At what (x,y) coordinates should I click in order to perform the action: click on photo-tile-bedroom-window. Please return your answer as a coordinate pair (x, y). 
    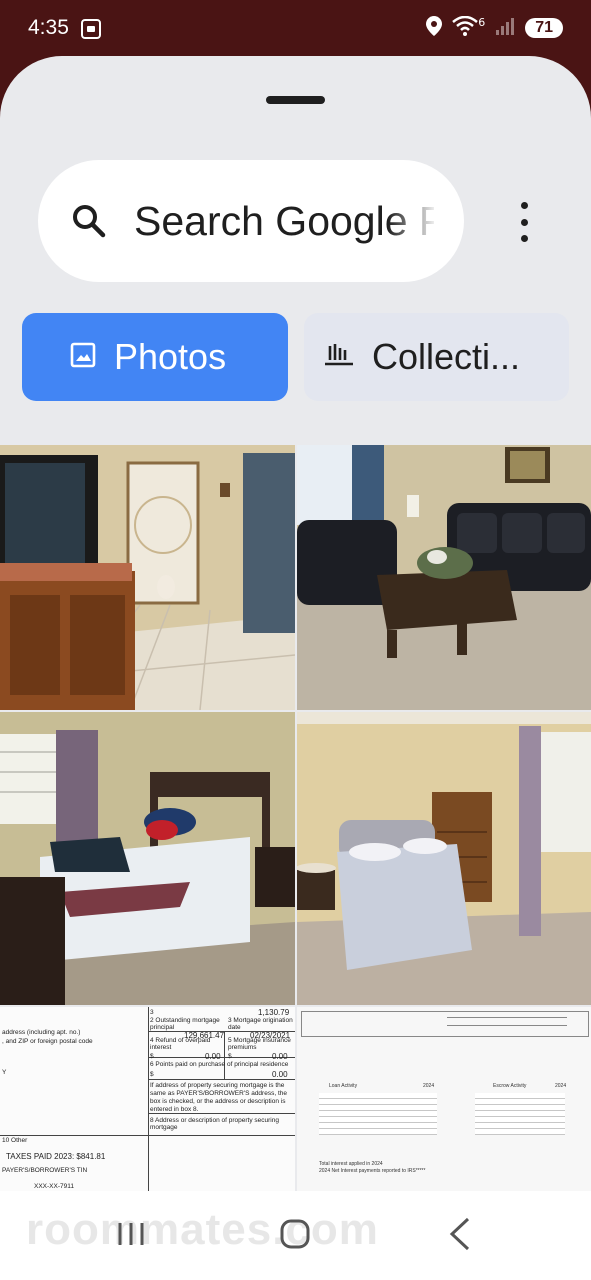
    Looking at the image, I should click on (147, 858).